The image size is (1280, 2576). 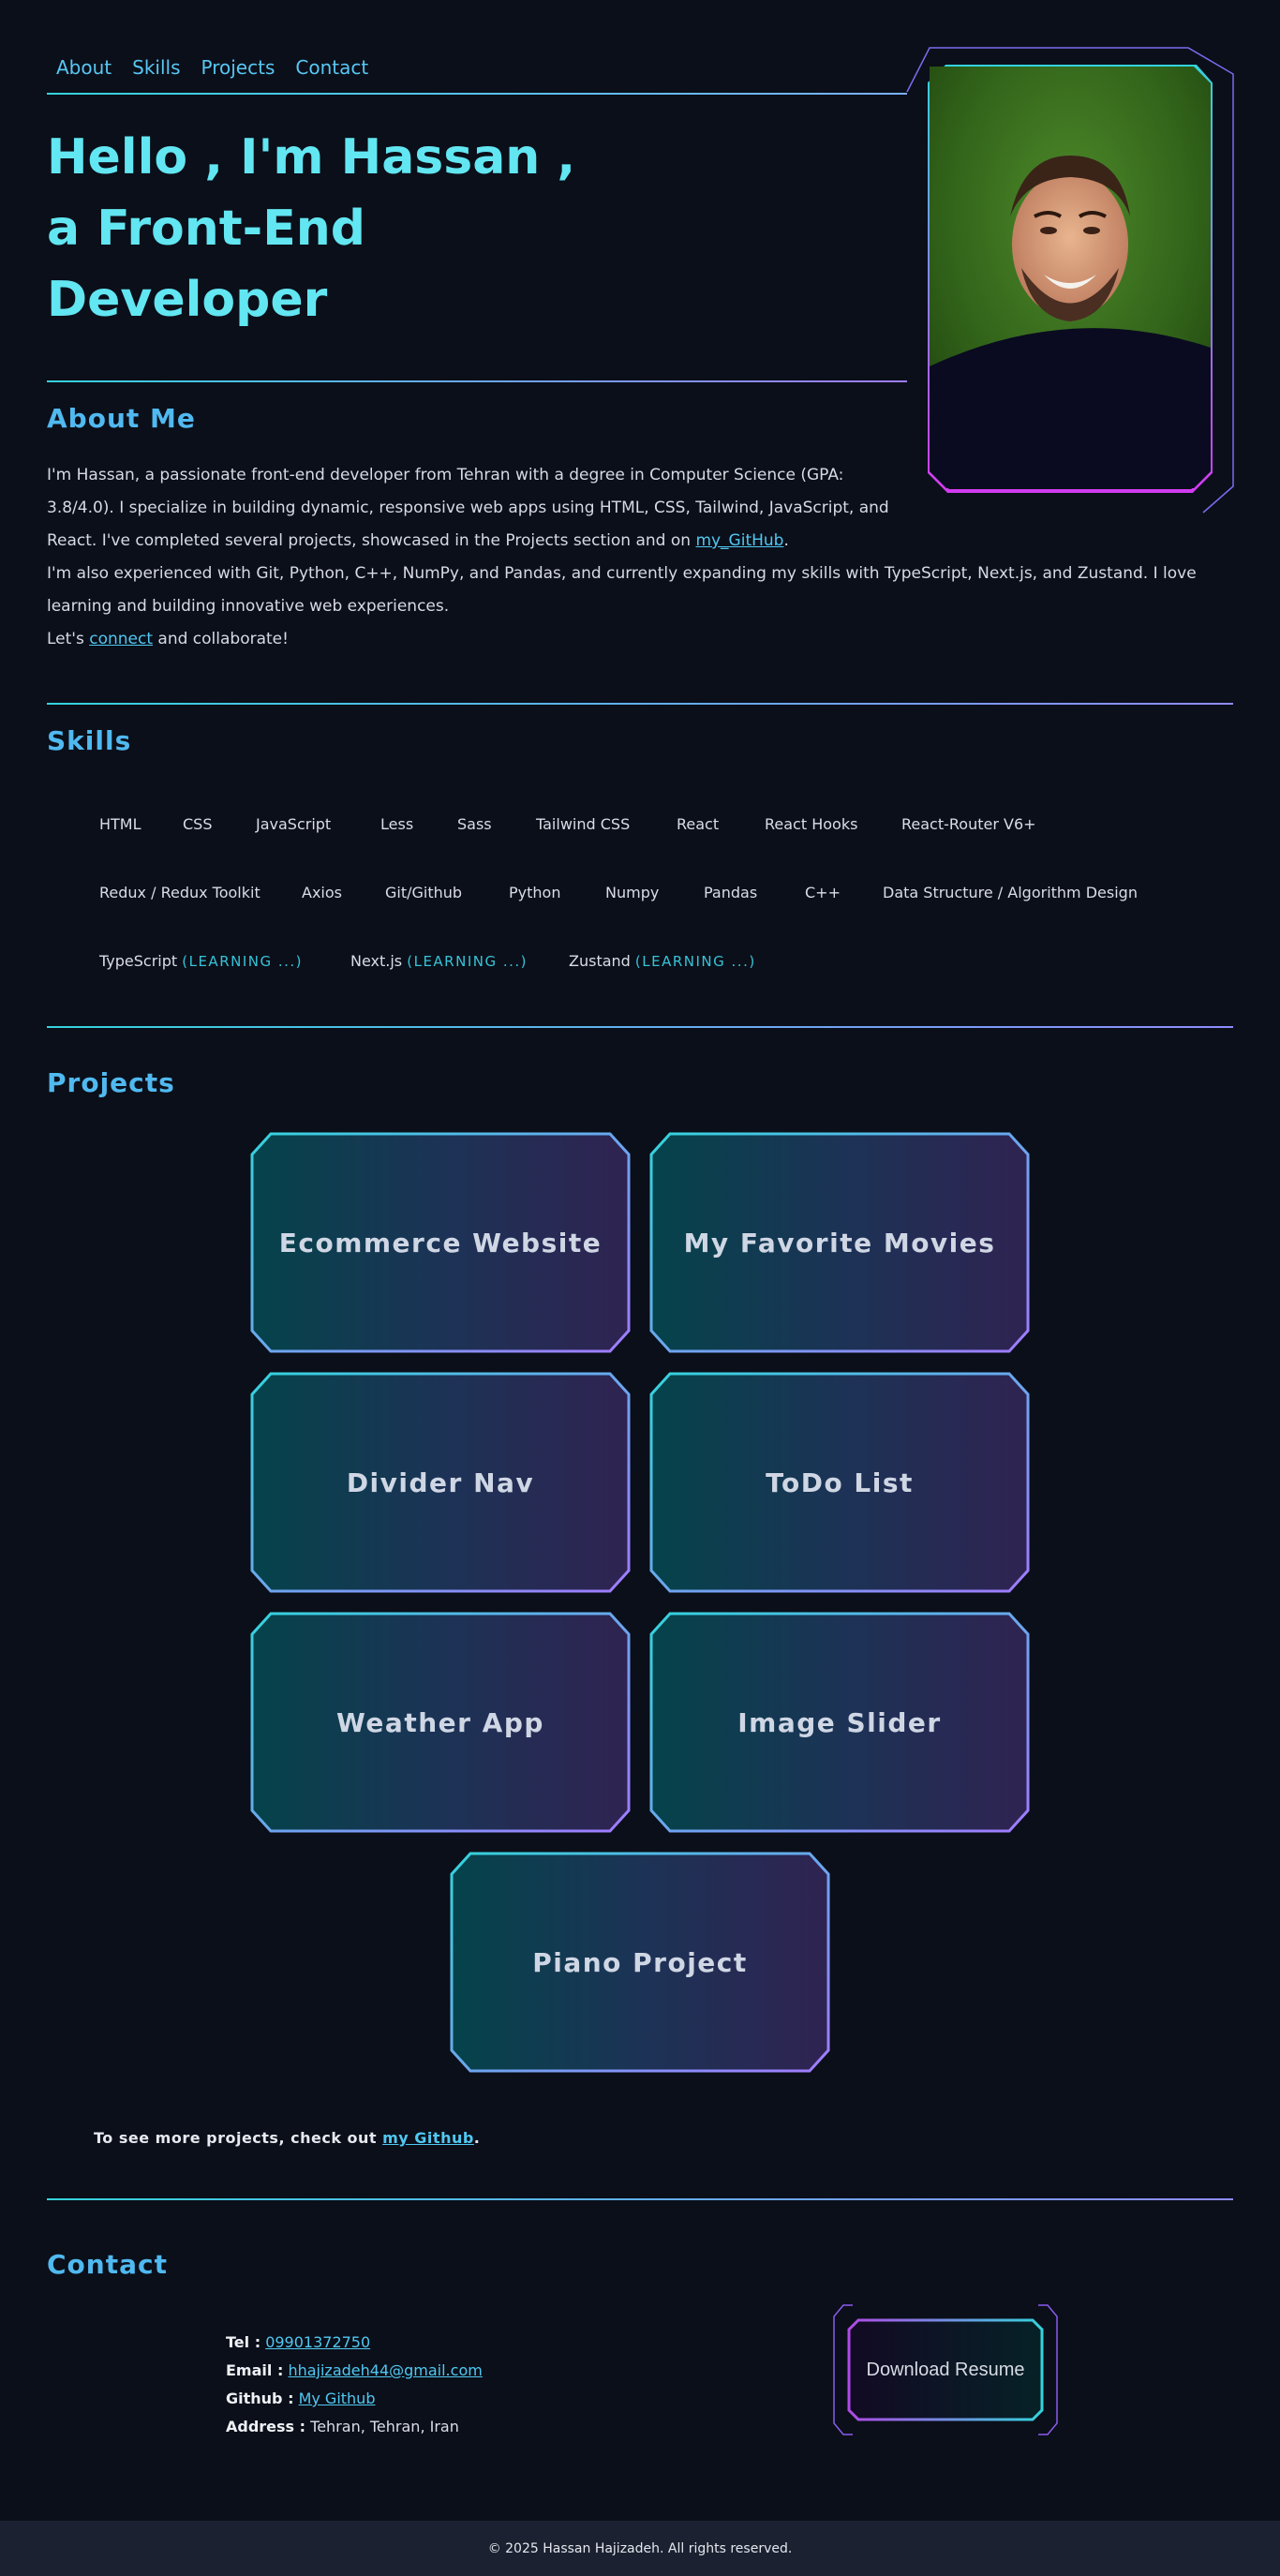 What do you see at coordinates (424, 892) in the screenshot?
I see `skill-tag: Git/Github` at bounding box center [424, 892].